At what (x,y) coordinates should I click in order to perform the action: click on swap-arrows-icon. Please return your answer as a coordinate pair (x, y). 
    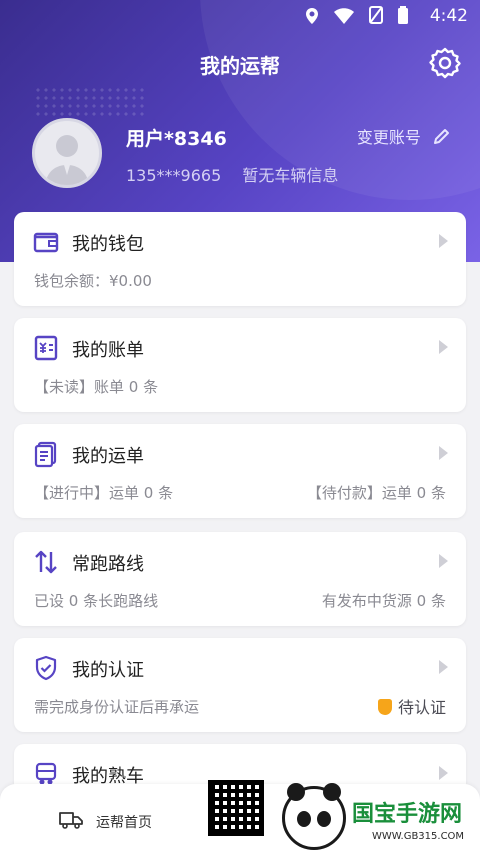
    Looking at the image, I should click on (46, 562).